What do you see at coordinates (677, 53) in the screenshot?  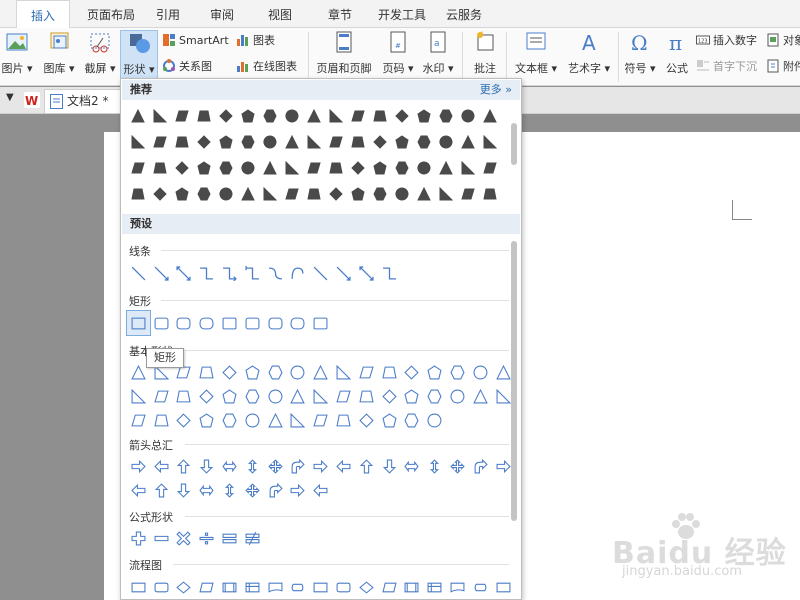 I see `formula-button: π 公式` at bounding box center [677, 53].